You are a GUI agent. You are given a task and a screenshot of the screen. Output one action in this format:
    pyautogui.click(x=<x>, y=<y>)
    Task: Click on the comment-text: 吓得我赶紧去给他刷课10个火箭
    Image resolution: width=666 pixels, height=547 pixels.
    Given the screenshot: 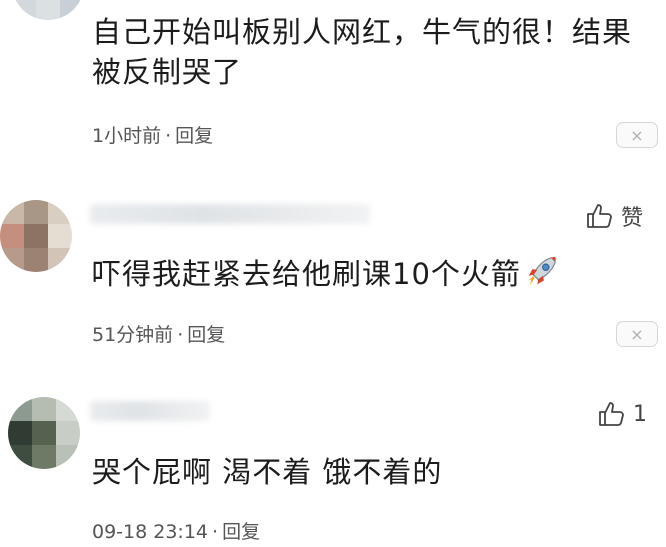 What is the action you would take?
    pyautogui.click(x=372, y=273)
    